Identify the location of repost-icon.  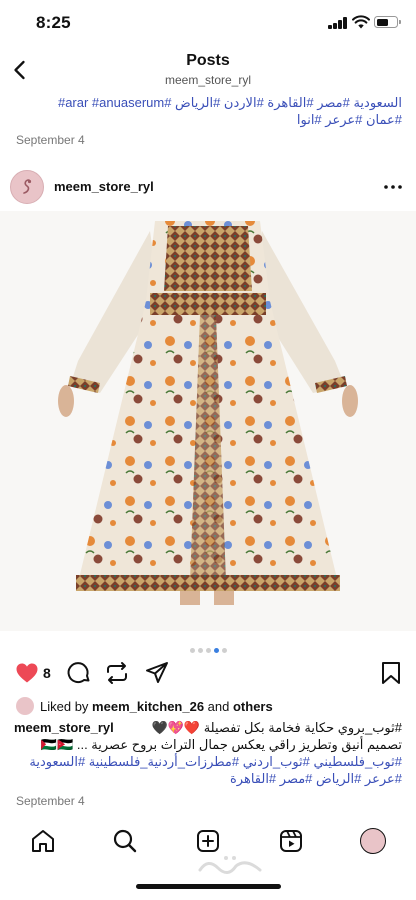
(117, 673).